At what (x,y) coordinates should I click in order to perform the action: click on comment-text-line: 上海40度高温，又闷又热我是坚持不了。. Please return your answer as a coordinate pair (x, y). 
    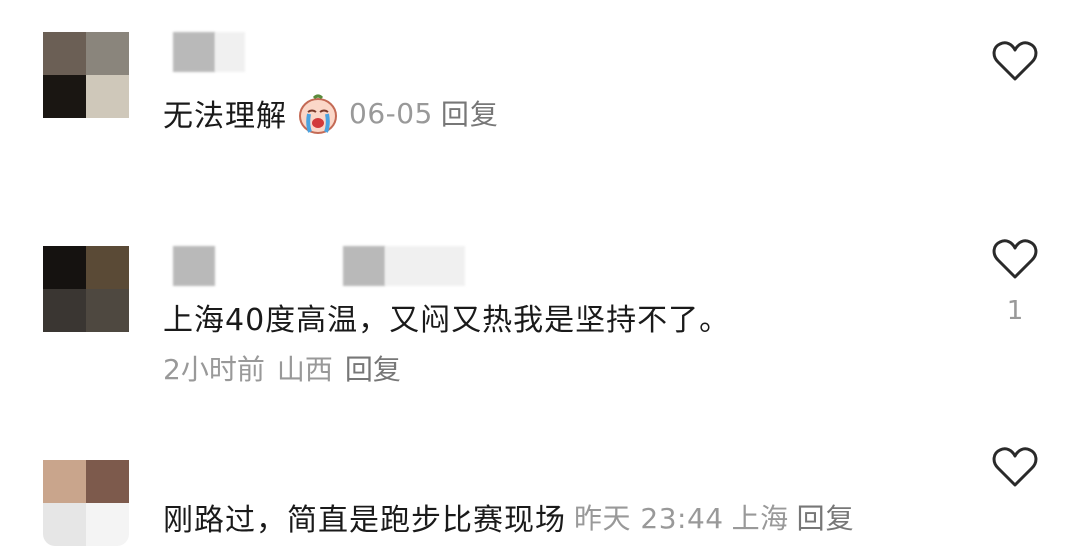
    Looking at the image, I should click on (446, 317).